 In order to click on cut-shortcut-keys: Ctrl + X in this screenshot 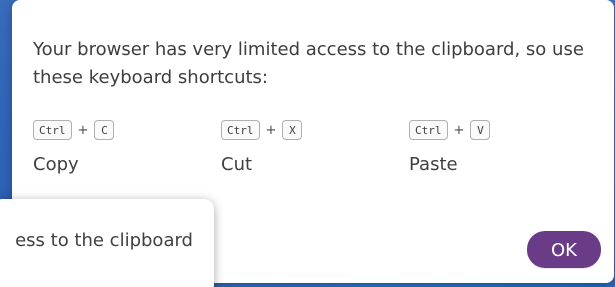, I will do `click(311, 130)`.